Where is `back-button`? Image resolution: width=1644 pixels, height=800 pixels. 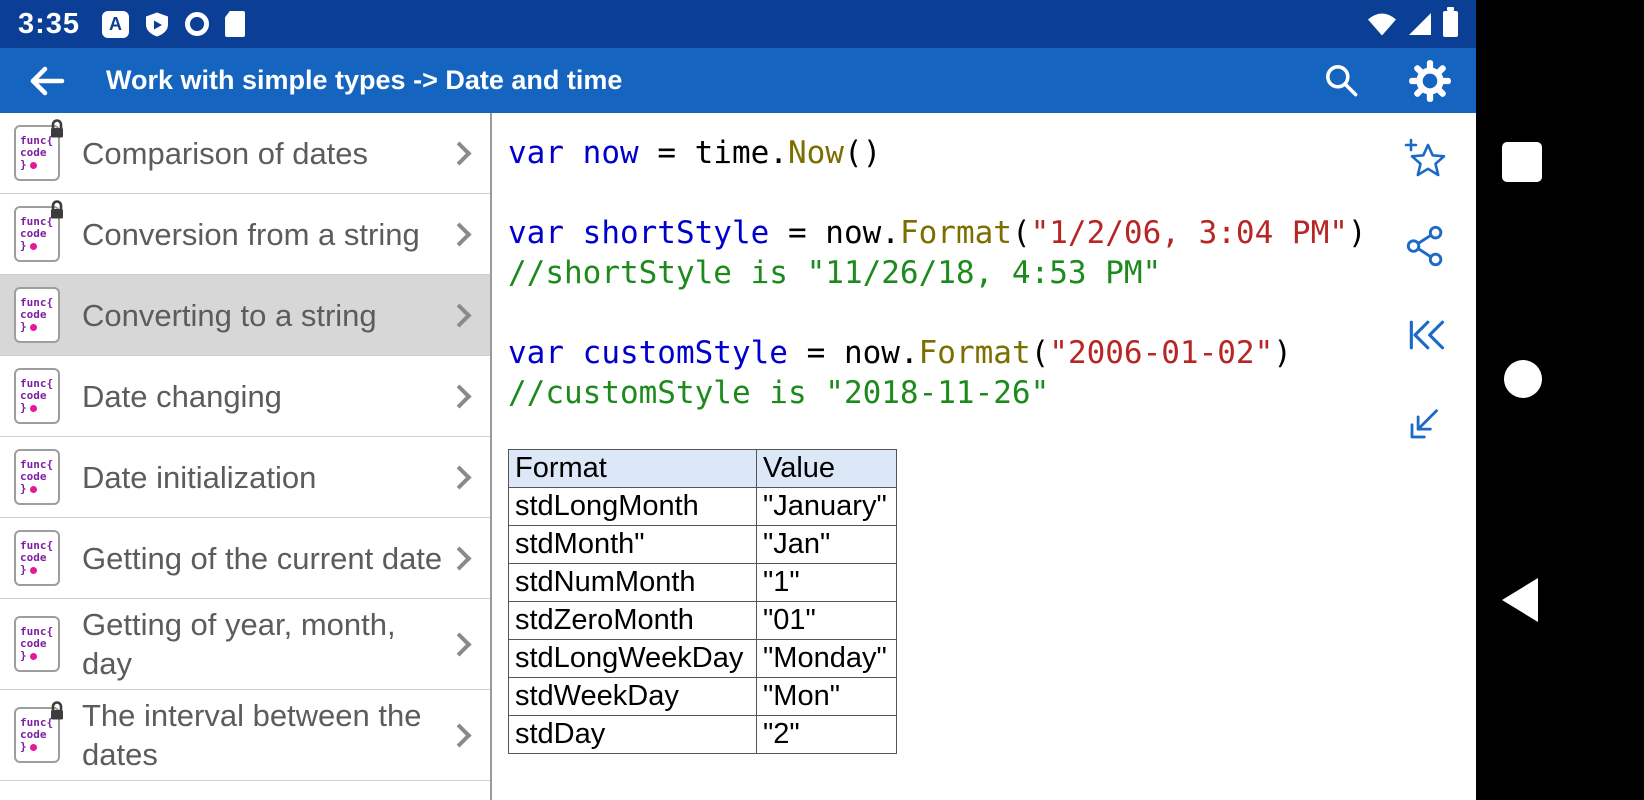 back-button is located at coordinates (46, 81).